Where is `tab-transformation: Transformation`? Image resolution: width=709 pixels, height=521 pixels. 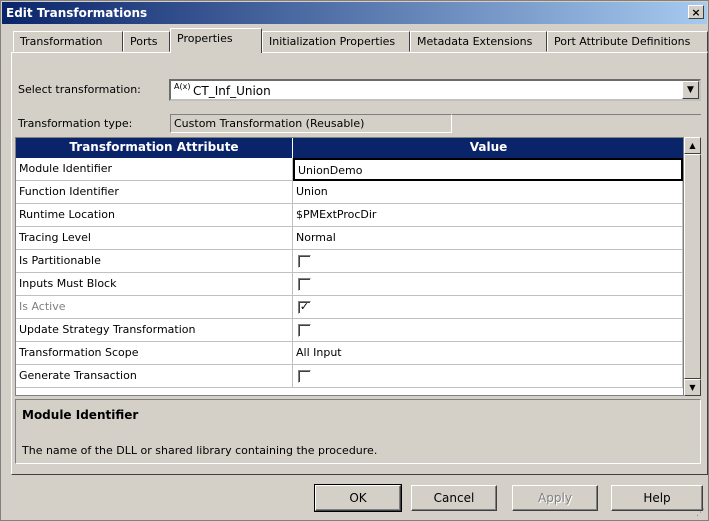
tab-transformation: Transformation is located at coordinates (68, 41).